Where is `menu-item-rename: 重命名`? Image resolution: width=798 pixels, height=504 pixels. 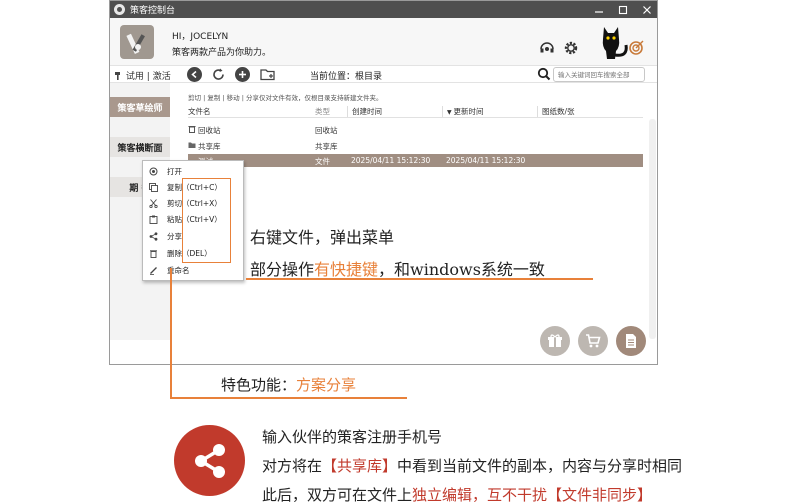 menu-item-rename: 重命名 is located at coordinates (193, 270).